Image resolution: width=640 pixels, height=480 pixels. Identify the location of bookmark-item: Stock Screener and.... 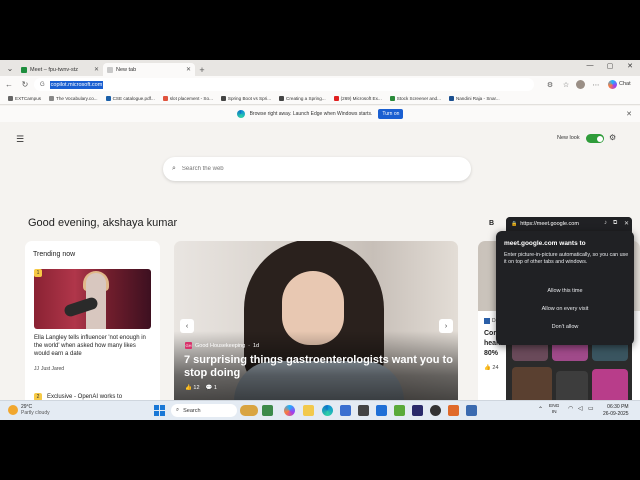
(415, 98).